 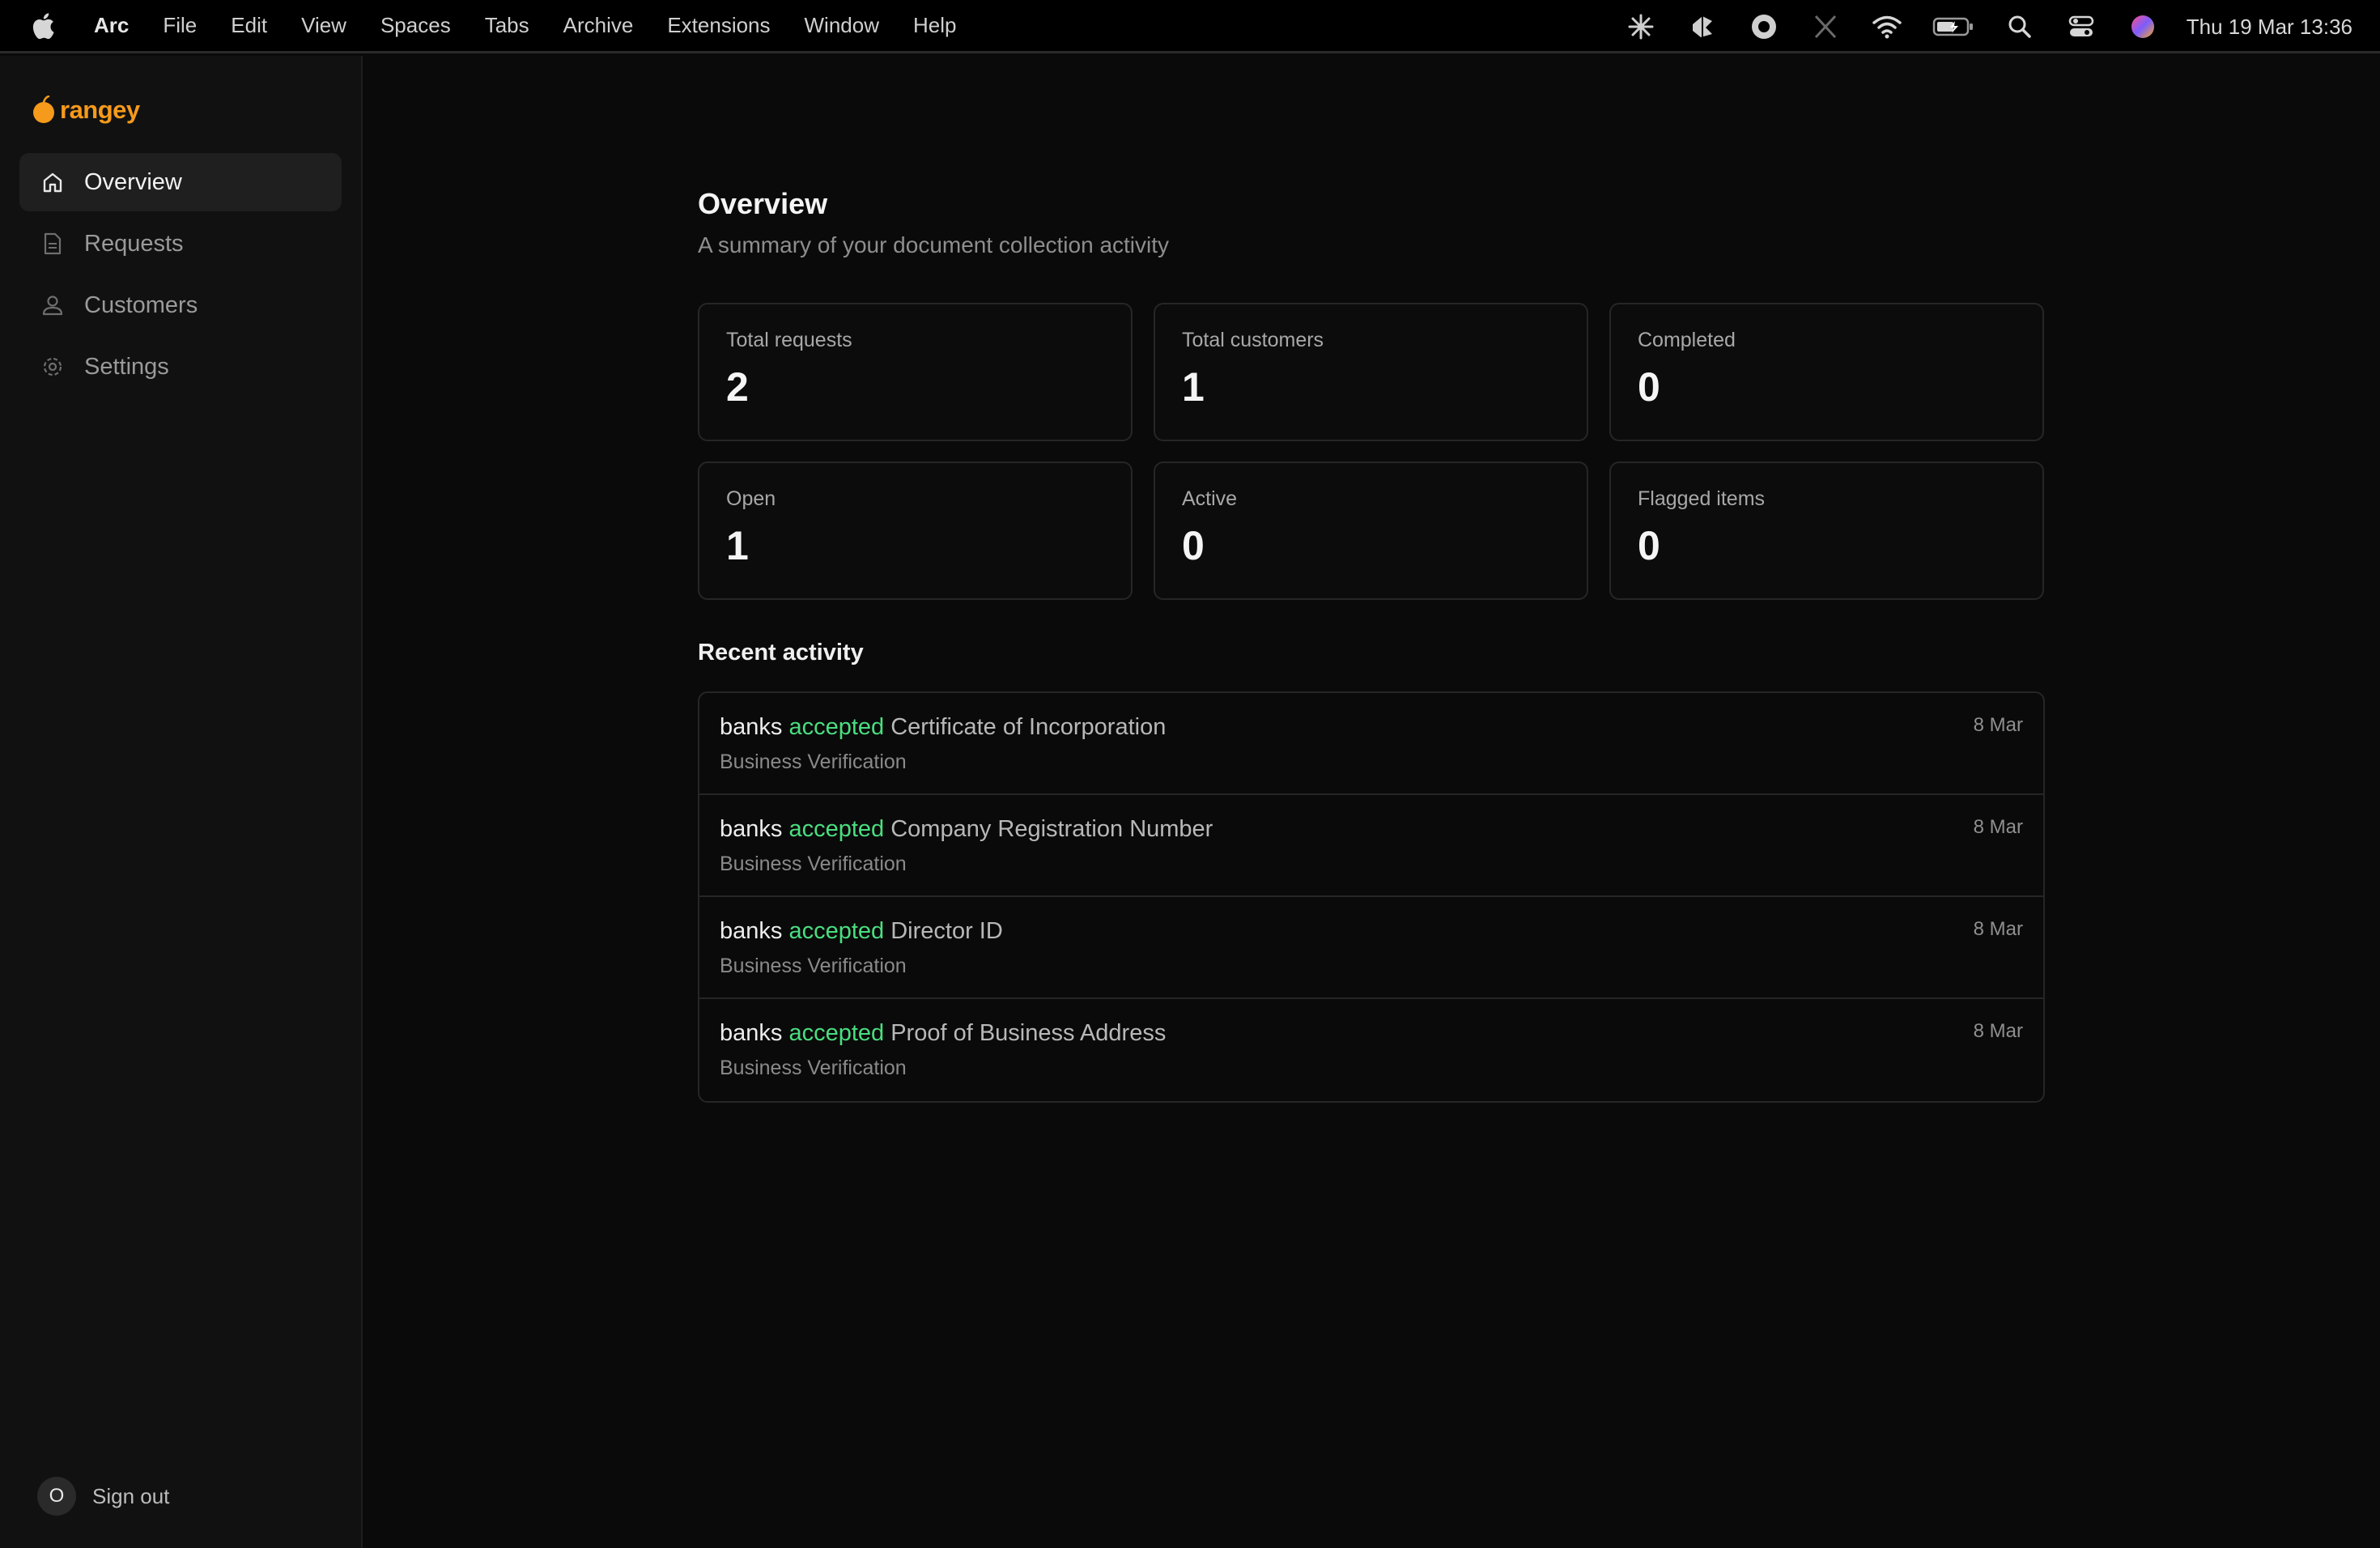 I want to click on figma-like-icon, so click(x=1702, y=27).